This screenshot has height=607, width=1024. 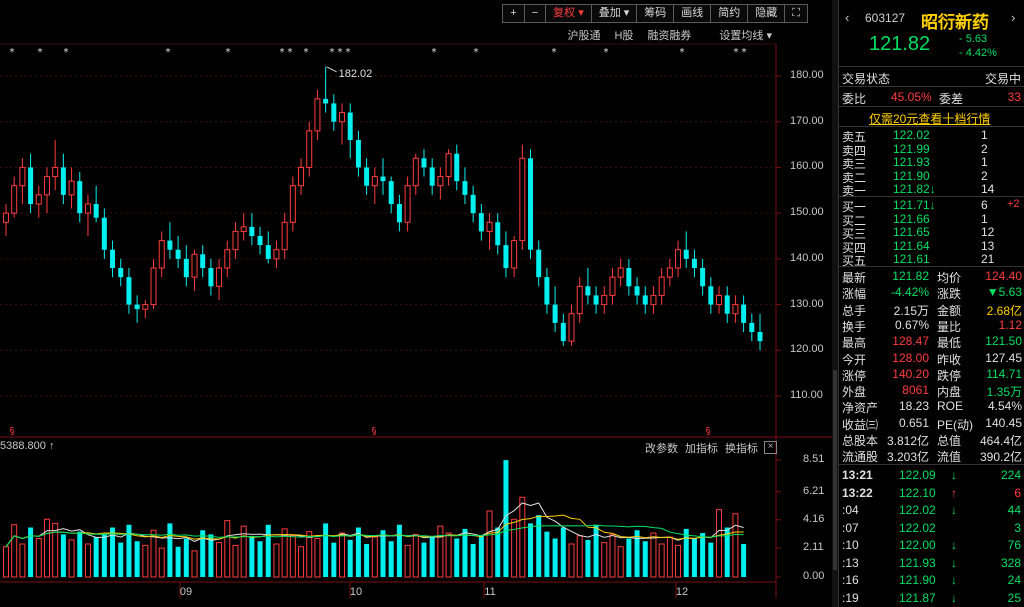 I want to click on diejia-dropdown: 叠加 ▾, so click(x=614, y=13).